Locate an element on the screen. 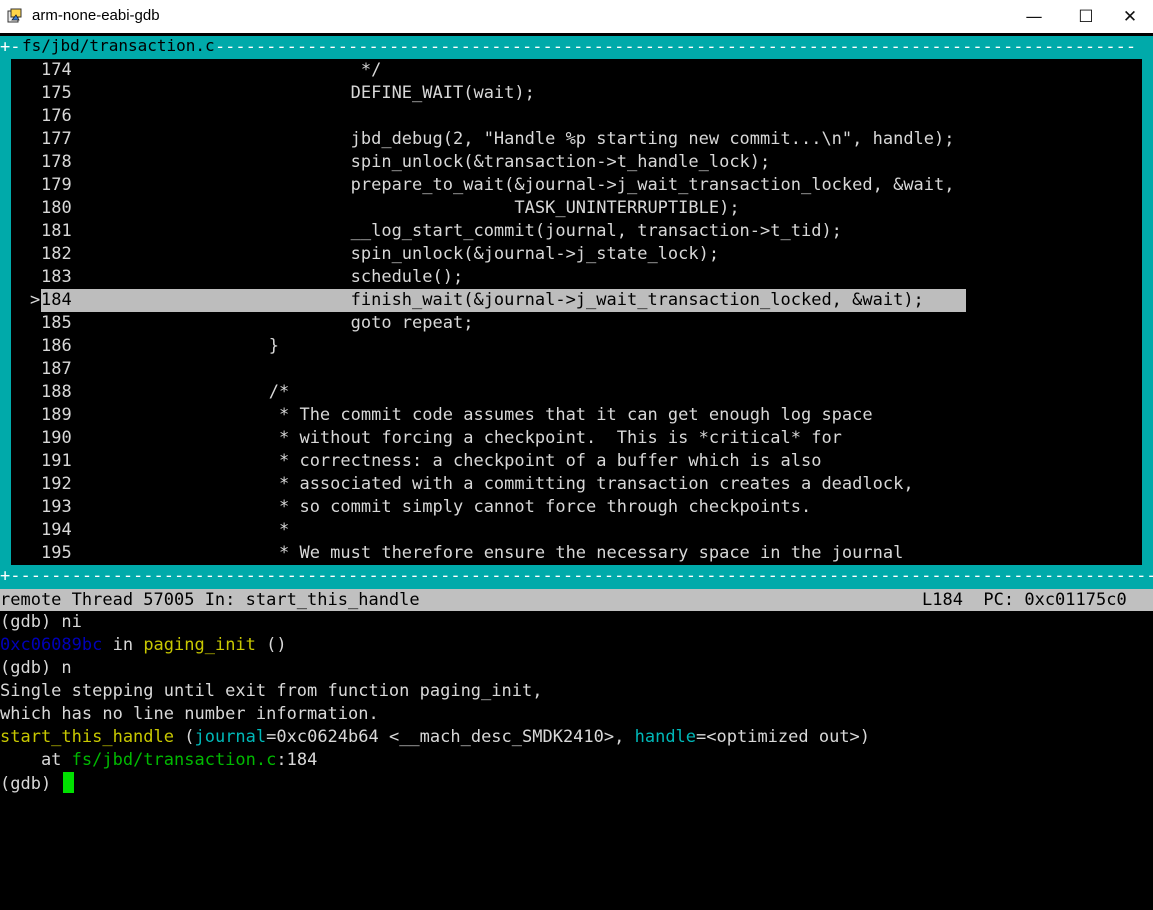  console-command: ni is located at coordinates (71, 622).